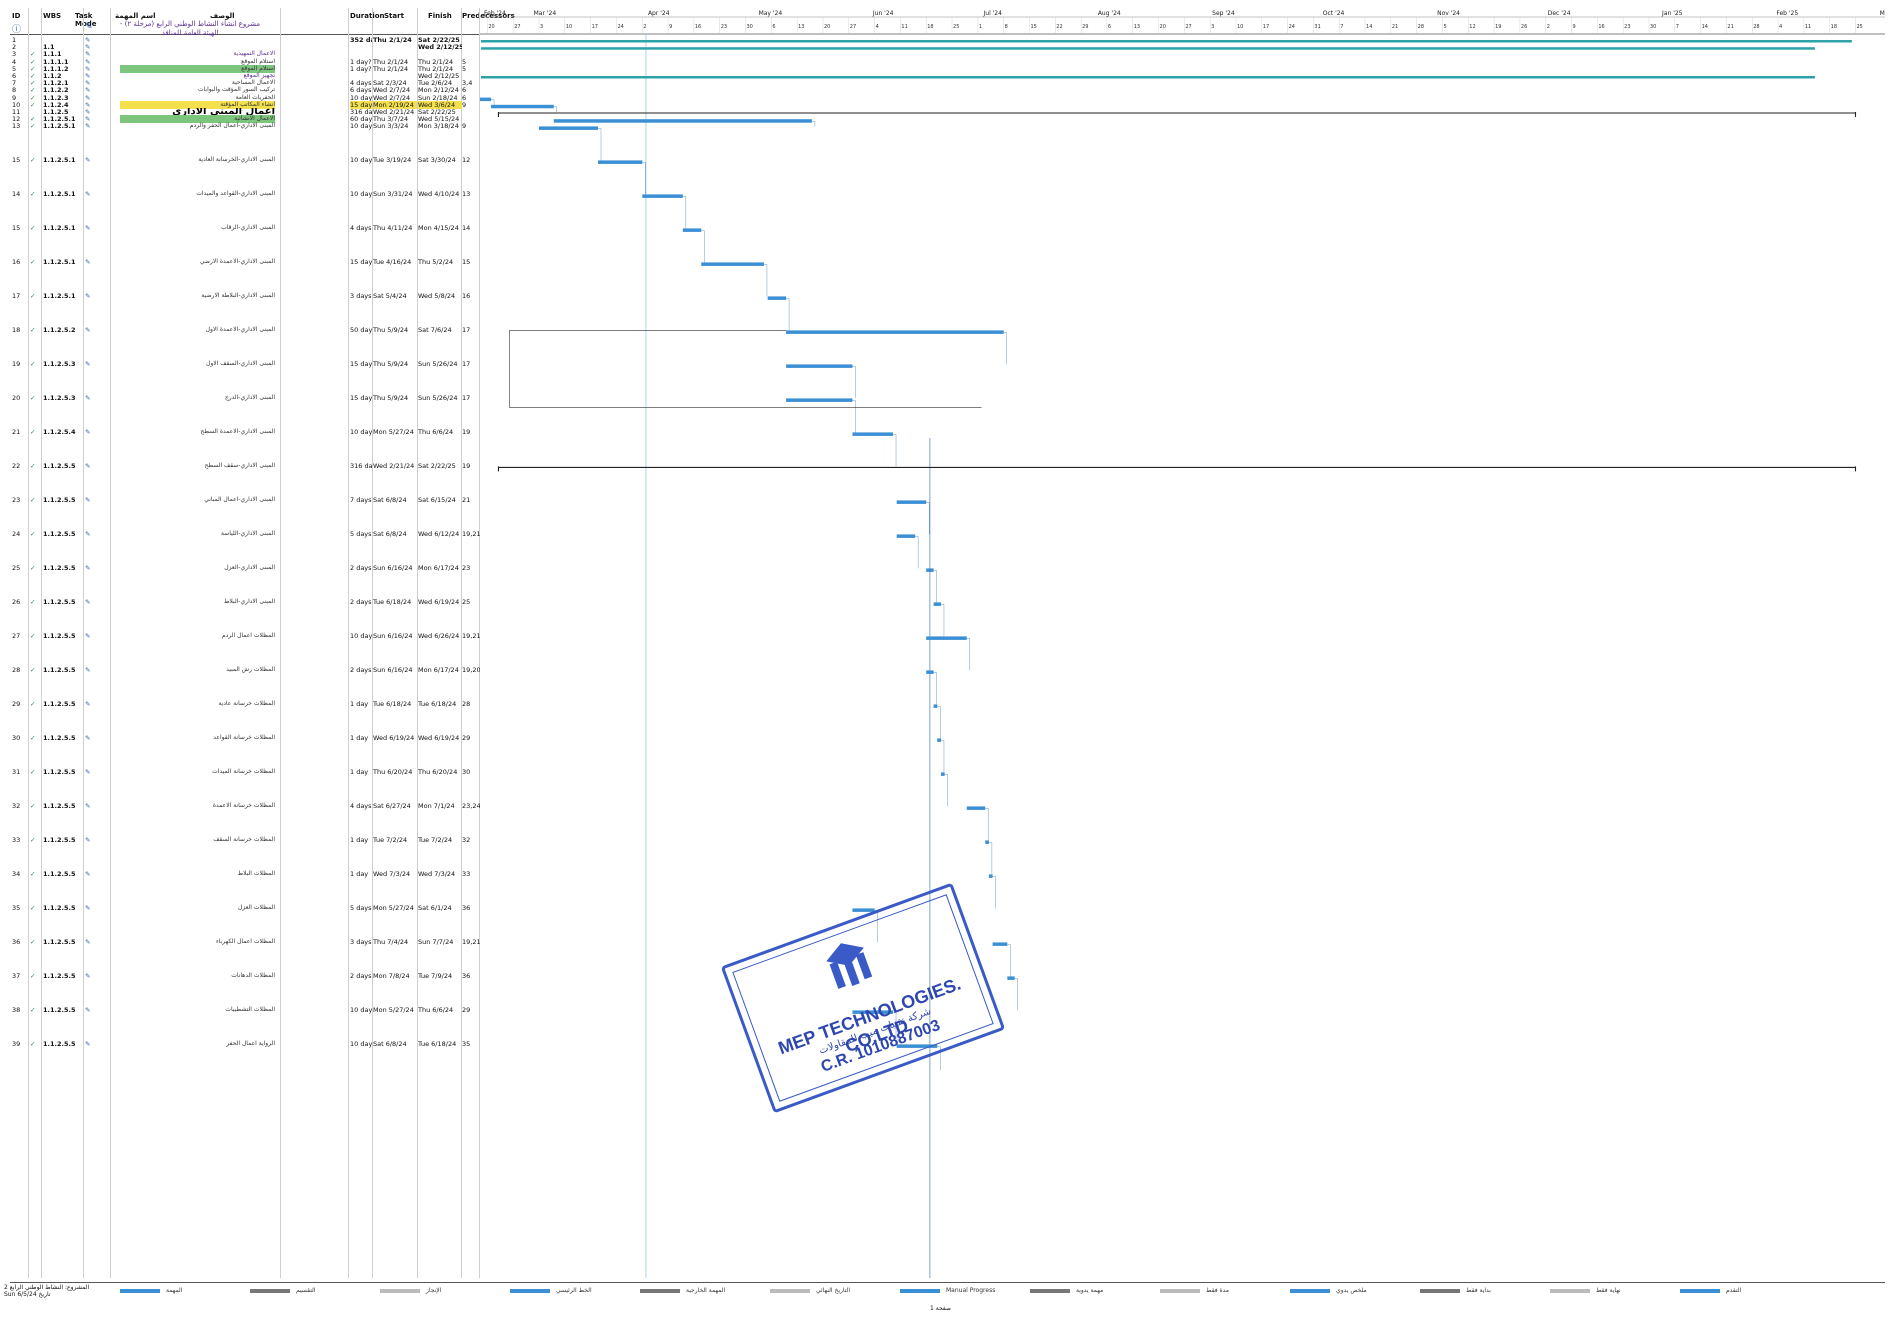 The width and height of the screenshot is (1894, 1317). I want to click on task-duration: 50 days, so click(361, 330).